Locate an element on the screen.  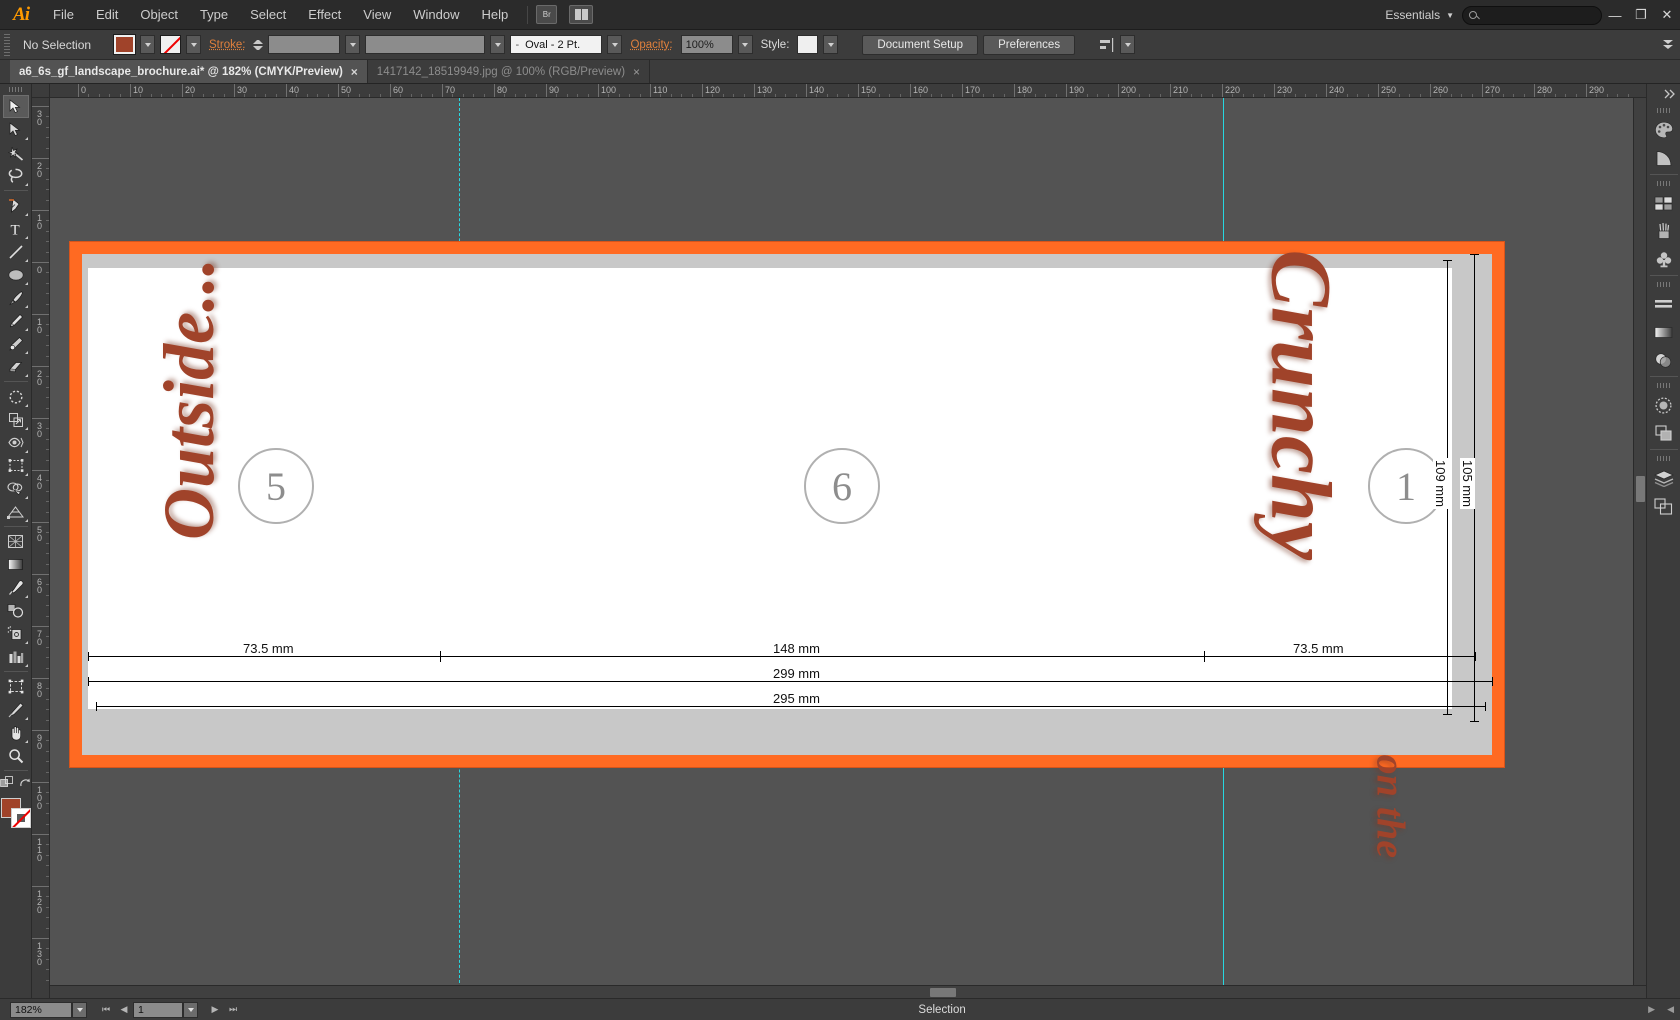
last-page-button: ⏭ is located at coordinates (233, 1010).